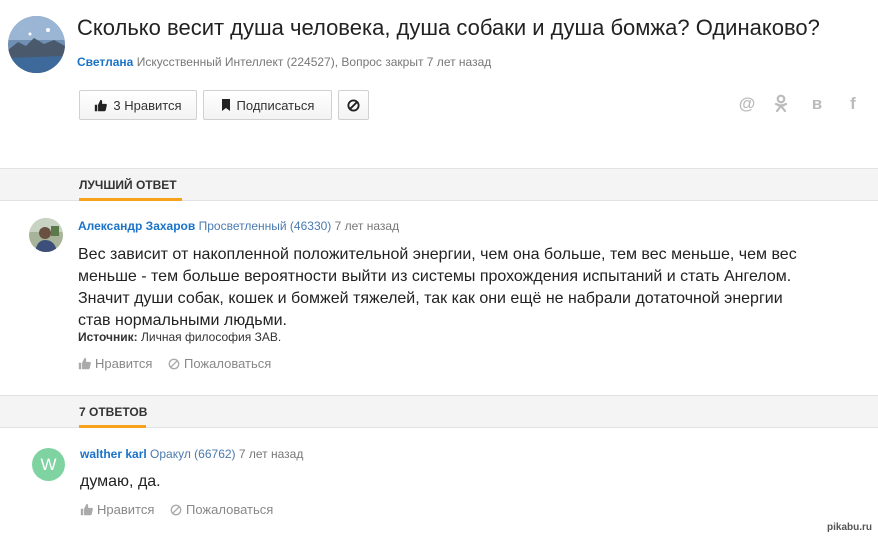  I want to click on block-icon, so click(353, 105).